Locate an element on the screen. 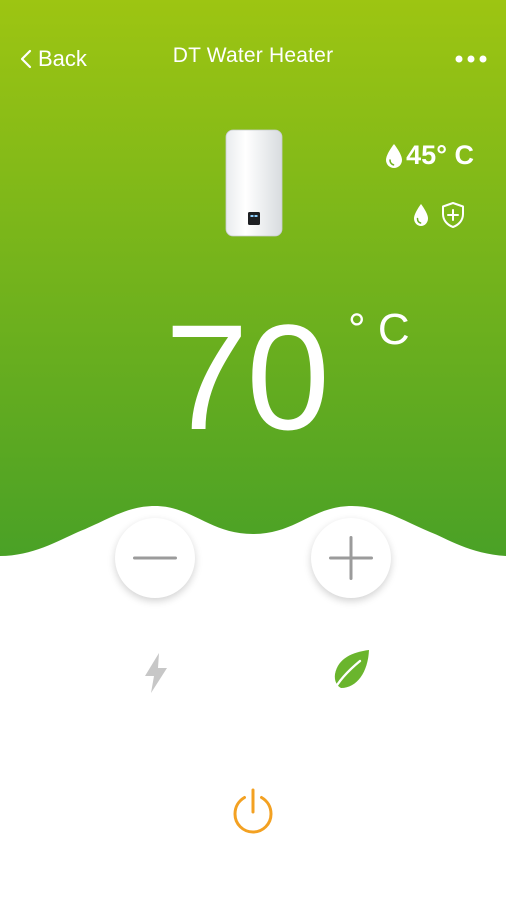  status-icons is located at coordinates (439, 215).